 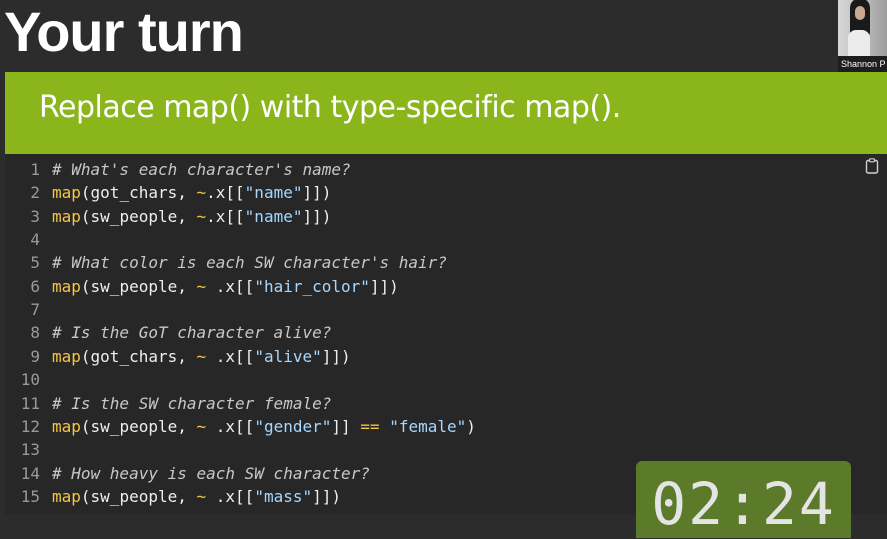 I want to click on participant-name: Shannon P, so click(x=862, y=64).